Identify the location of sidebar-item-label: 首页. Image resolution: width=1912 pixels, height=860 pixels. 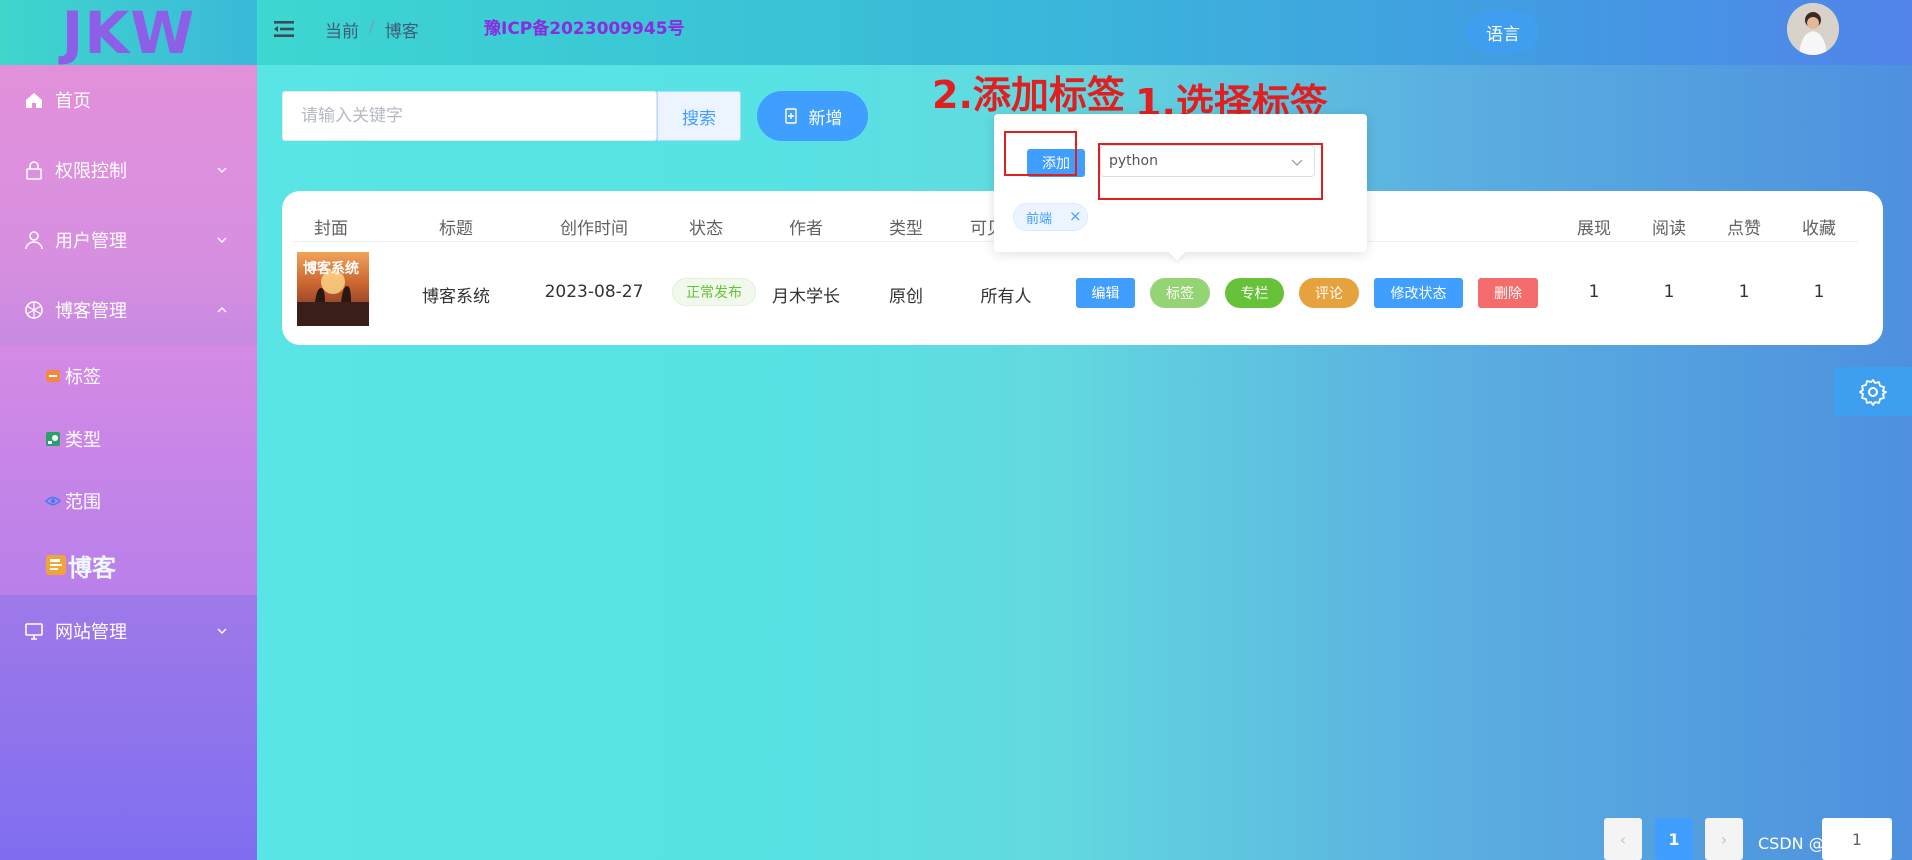
(73, 101).